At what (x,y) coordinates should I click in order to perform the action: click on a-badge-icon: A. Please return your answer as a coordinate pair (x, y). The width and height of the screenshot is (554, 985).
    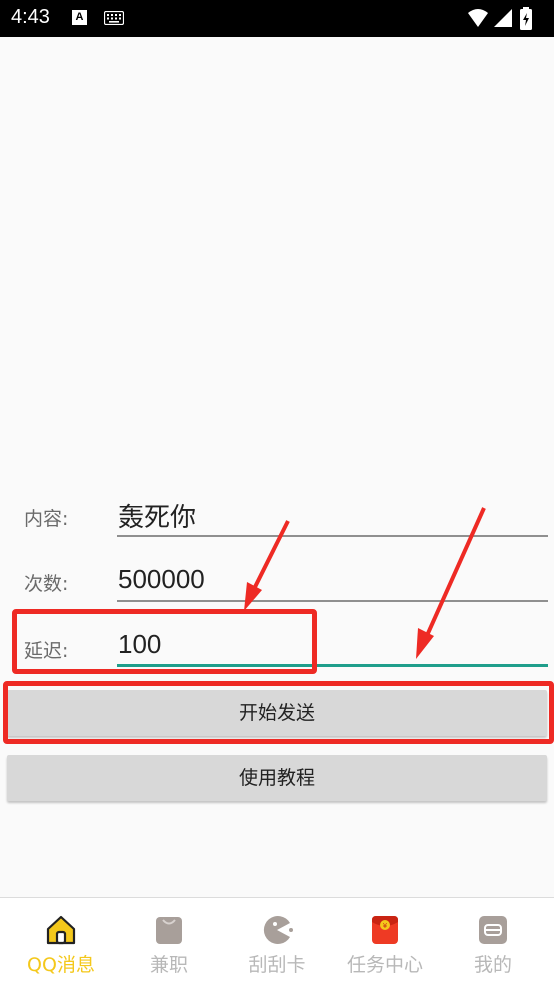
    Looking at the image, I should click on (79, 17).